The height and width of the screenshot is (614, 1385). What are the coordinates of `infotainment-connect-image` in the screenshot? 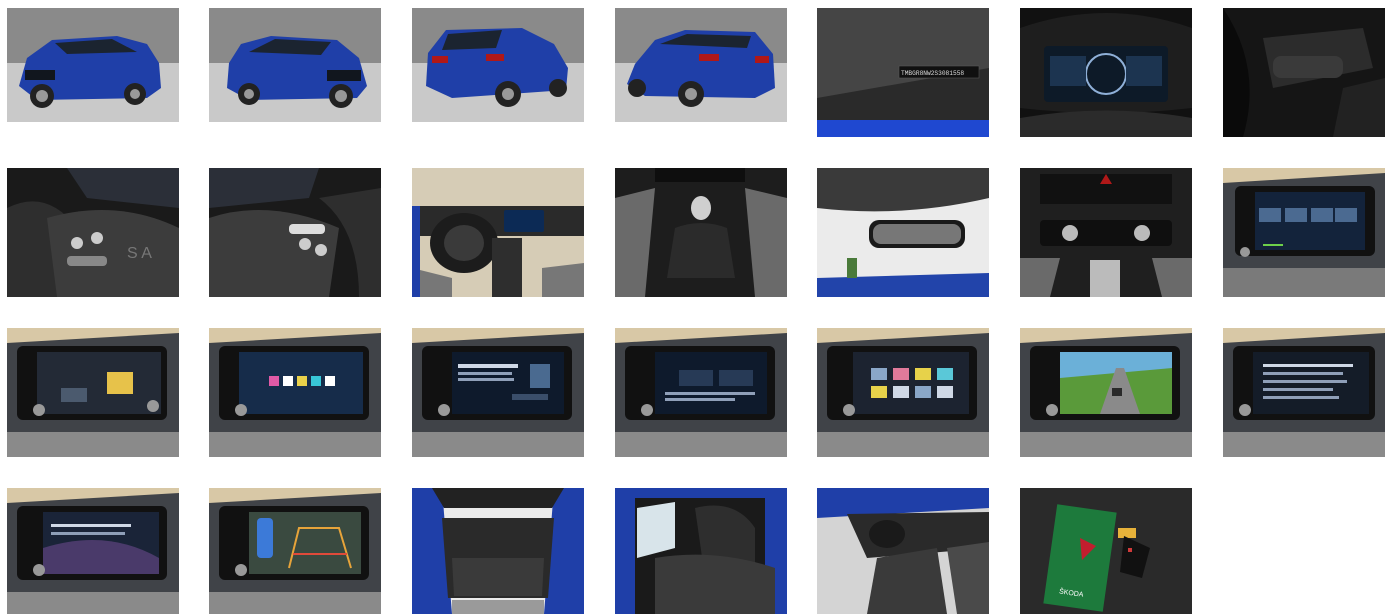 It's located at (701, 392).